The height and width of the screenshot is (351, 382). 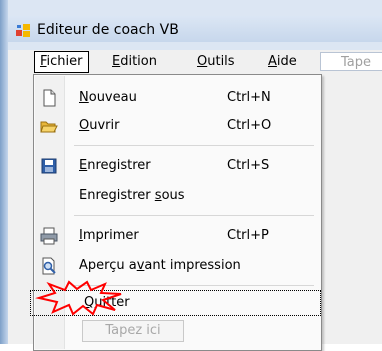 What do you see at coordinates (108, 97) in the screenshot?
I see `menu-item-label: Nouveau` at bounding box center [108, 97].